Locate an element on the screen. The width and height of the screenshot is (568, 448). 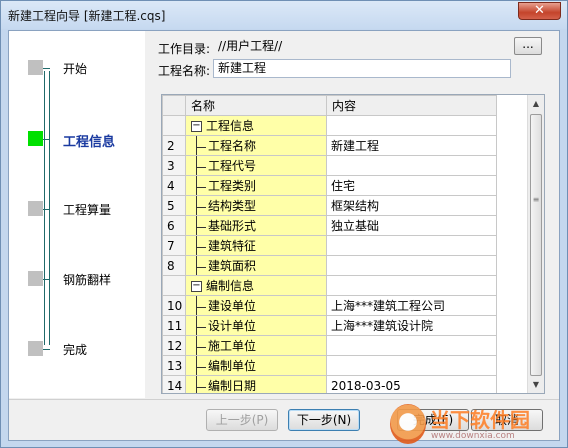
step-project-info: 工程信息 is located at coordinates (77, 139).